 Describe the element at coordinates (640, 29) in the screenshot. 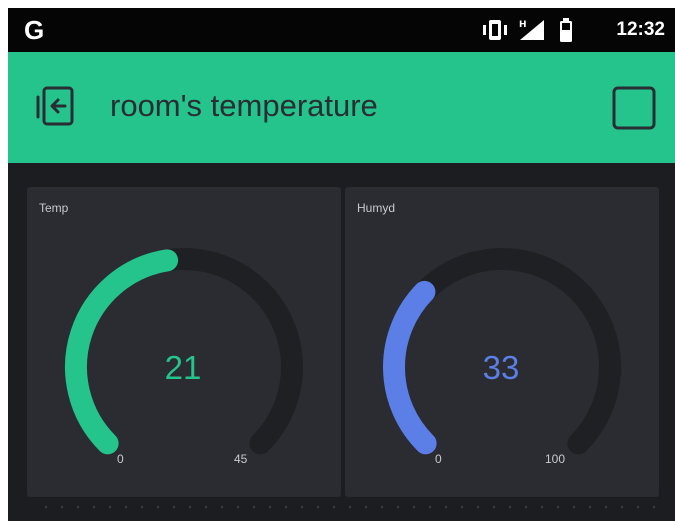

I see `clock-time: 12:32` at that location.